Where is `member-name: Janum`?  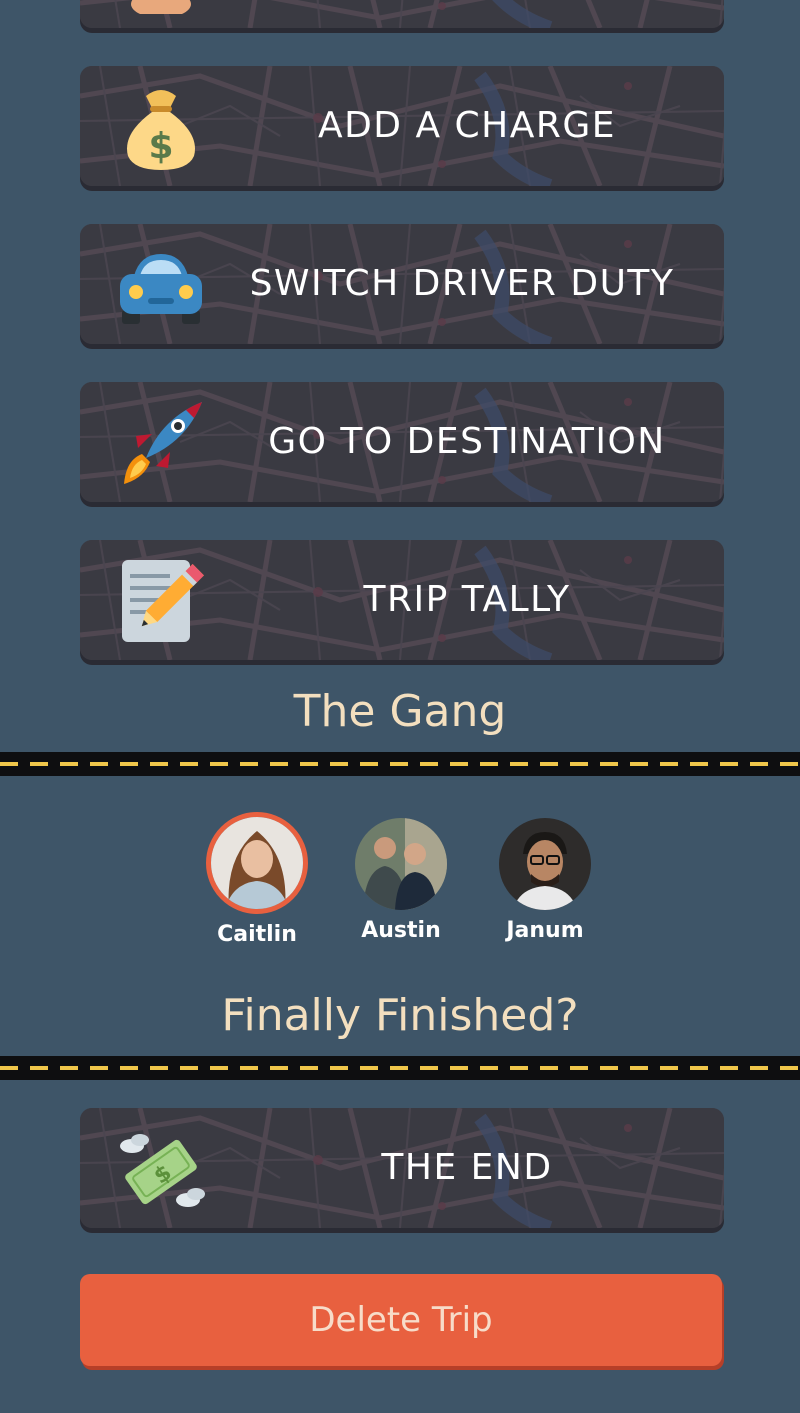
member-name: Janum is located at coordinates (545, 930).